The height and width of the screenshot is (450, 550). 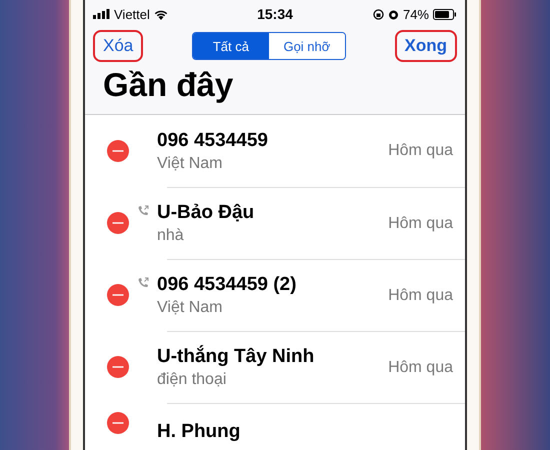 What do you see at coordinates (101, 14) in the screenshot?
I see `signal-icon` at bounding box center [101, 14].